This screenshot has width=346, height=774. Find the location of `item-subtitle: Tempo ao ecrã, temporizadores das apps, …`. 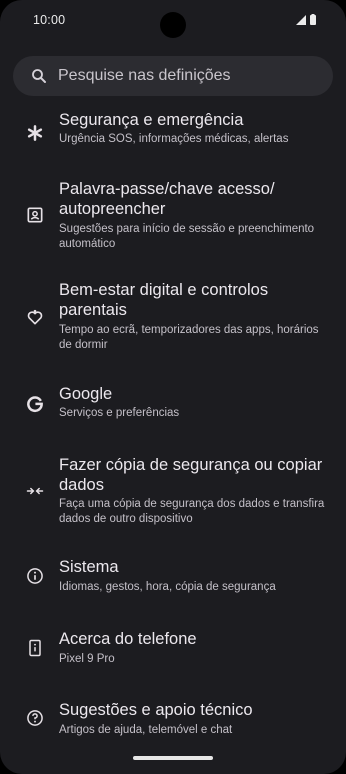

item-subtitle: Tempo ao ecrã, temporizadores das apps, … is located at coordinates (189, 337).